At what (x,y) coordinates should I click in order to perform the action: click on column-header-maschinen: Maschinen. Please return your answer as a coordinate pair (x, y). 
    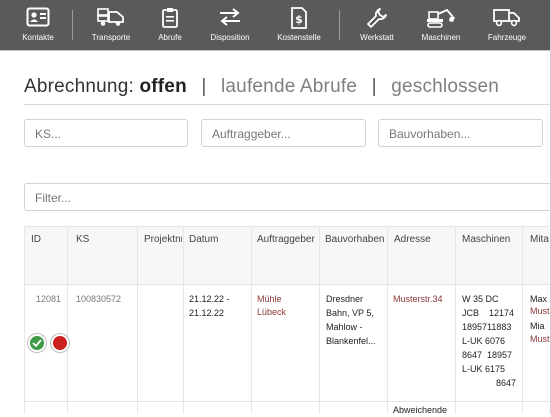
    Looking at the image, I should click on (491, 239).